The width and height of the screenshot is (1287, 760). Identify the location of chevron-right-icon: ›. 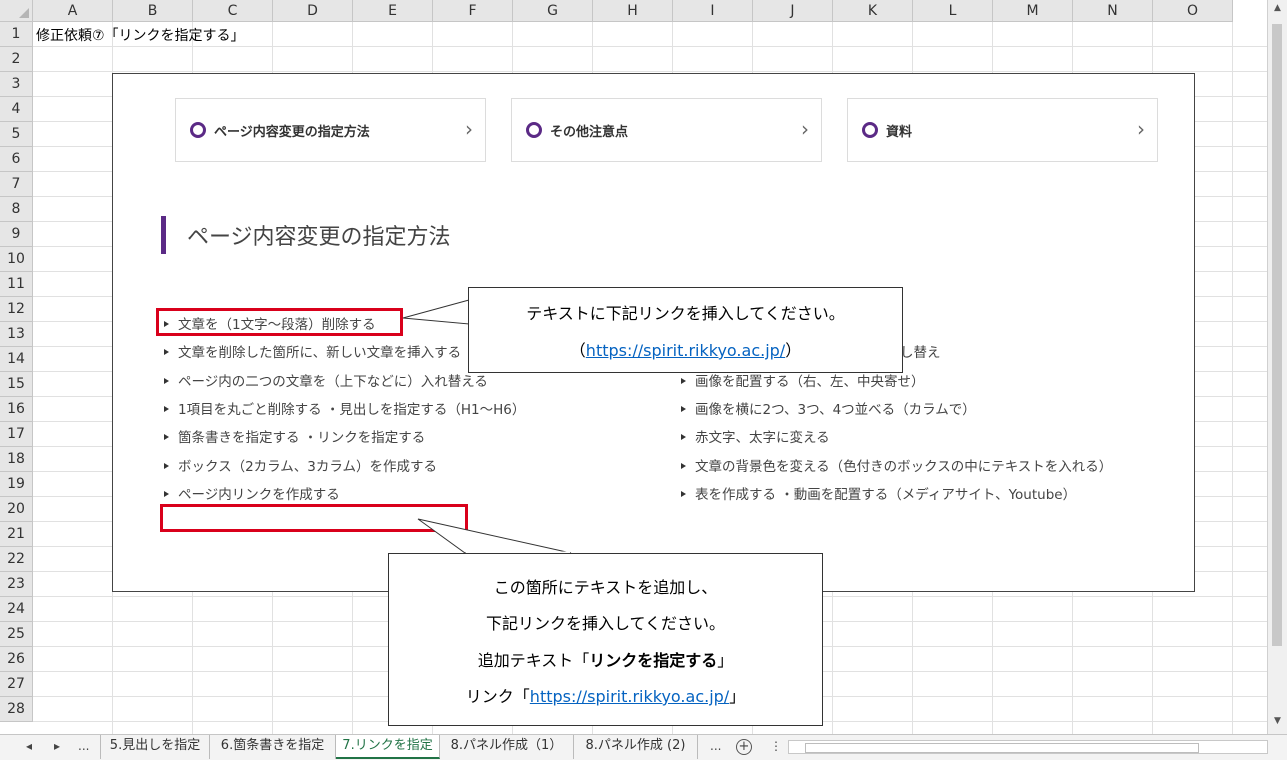
(1141, 129).